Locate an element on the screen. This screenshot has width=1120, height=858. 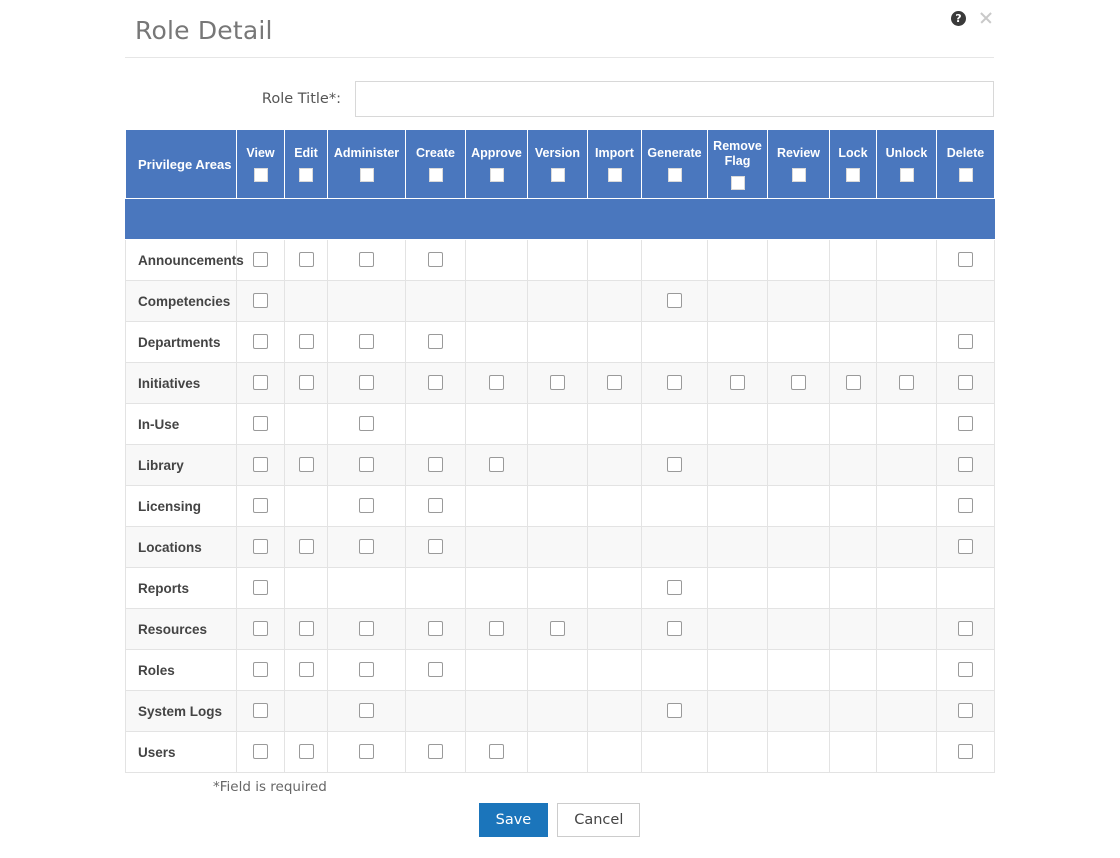
checkbox-licensing-view is located at coordinates (260, 506).